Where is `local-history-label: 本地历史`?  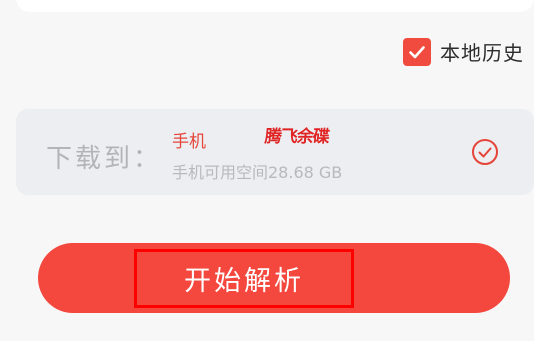 local-history-label: 本地历史 is located at coordinates (482, 53).